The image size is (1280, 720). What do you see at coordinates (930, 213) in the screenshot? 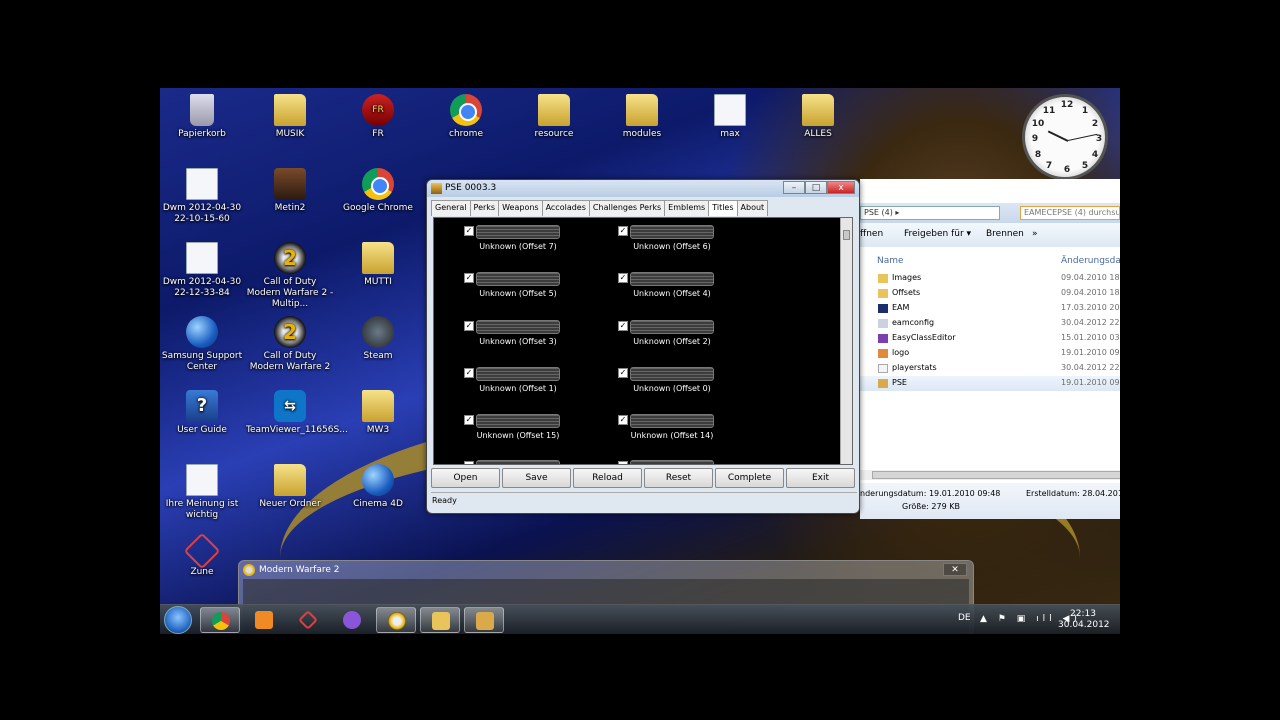
I see `explorer-path-field: PSE (4) ▸` at bounding box center [930, 213].